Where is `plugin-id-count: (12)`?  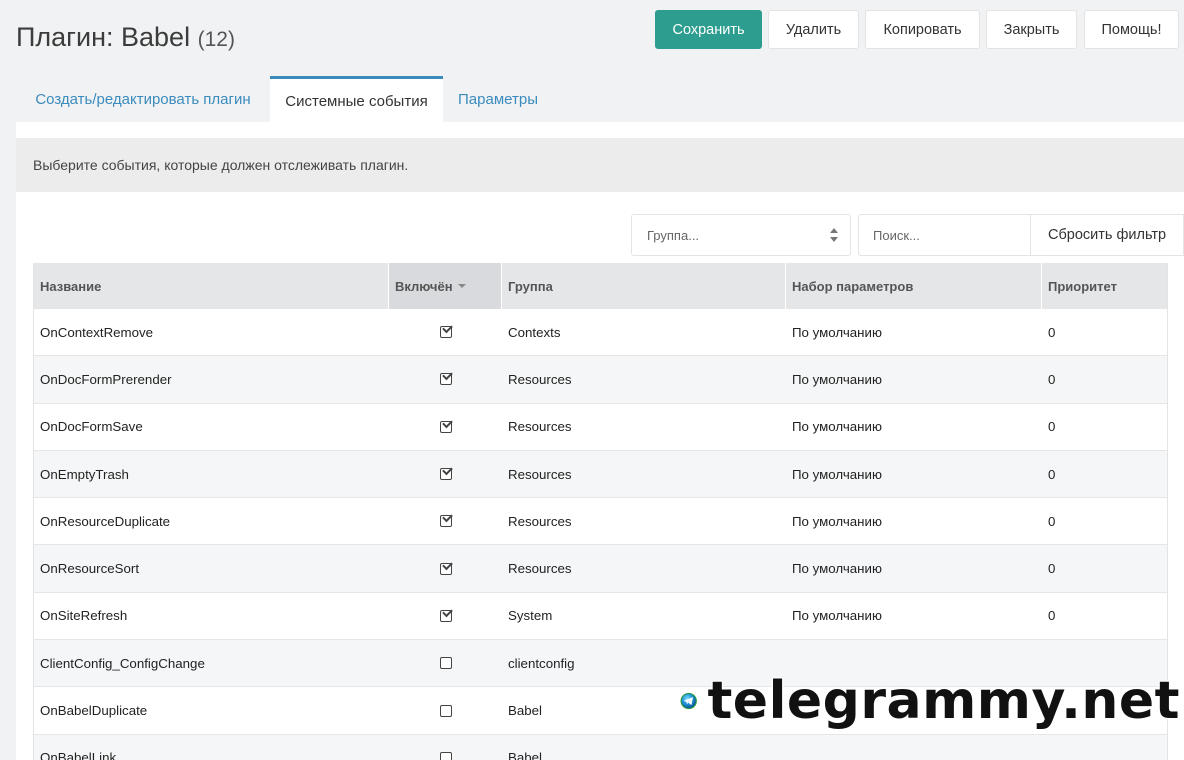 plugin-id-count: (12) is located at coordinates (216, 39).